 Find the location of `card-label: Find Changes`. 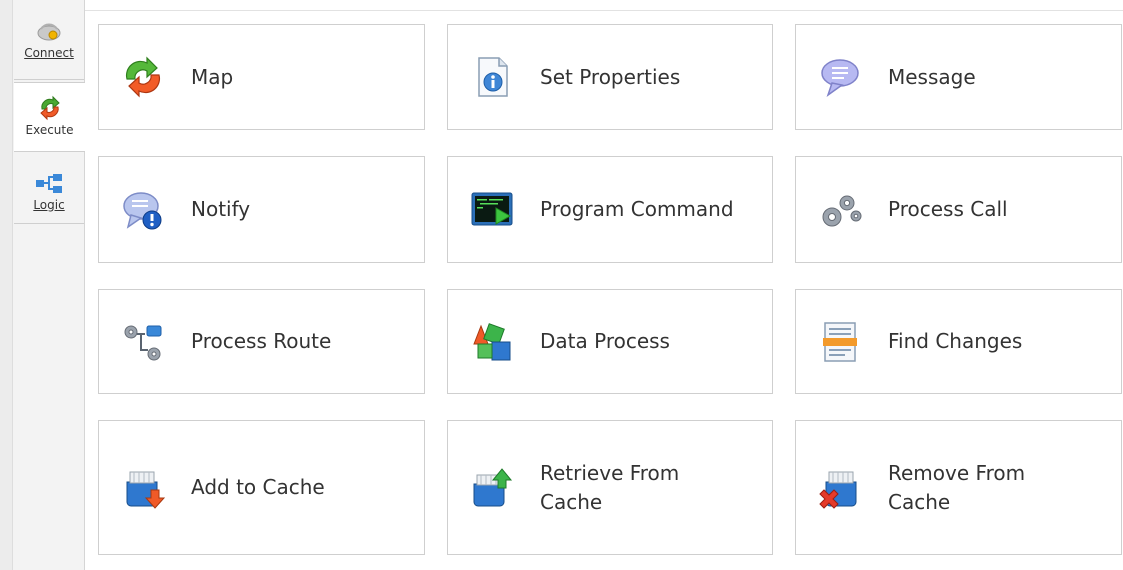

card-label: Find Changes is located at coordinates (955, 341).